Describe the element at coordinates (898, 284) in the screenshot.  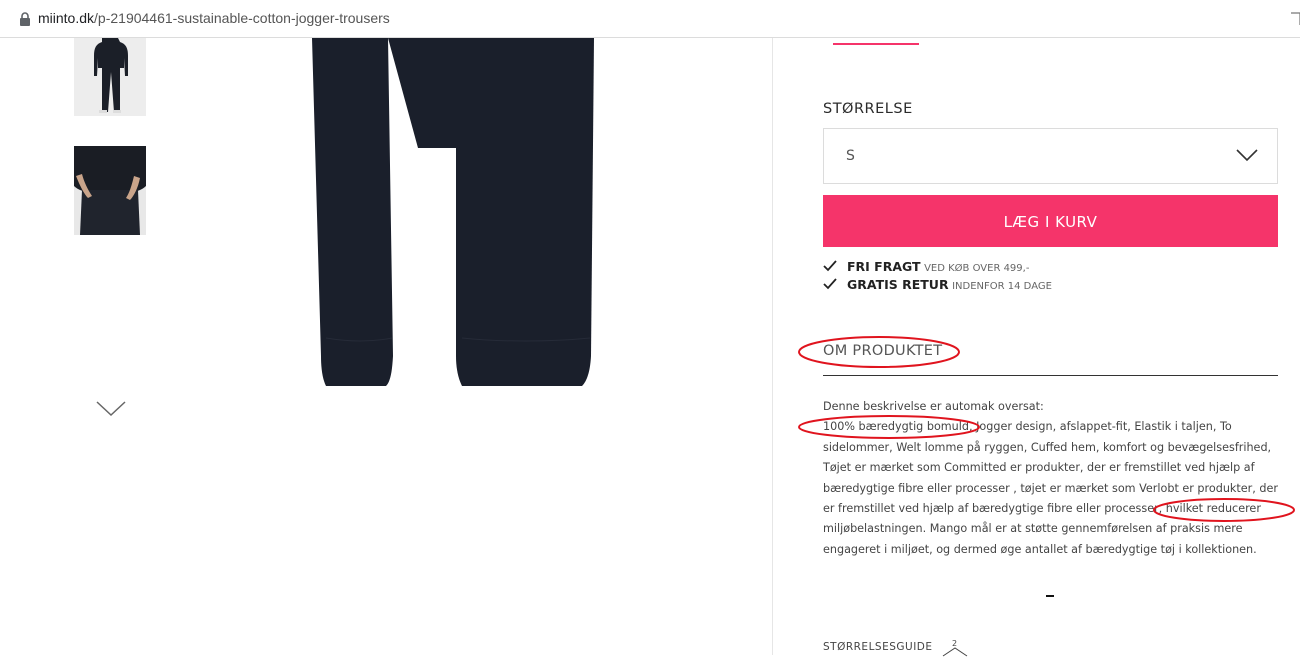
I see `usp-bold: GRATIS RETUR` at that location.